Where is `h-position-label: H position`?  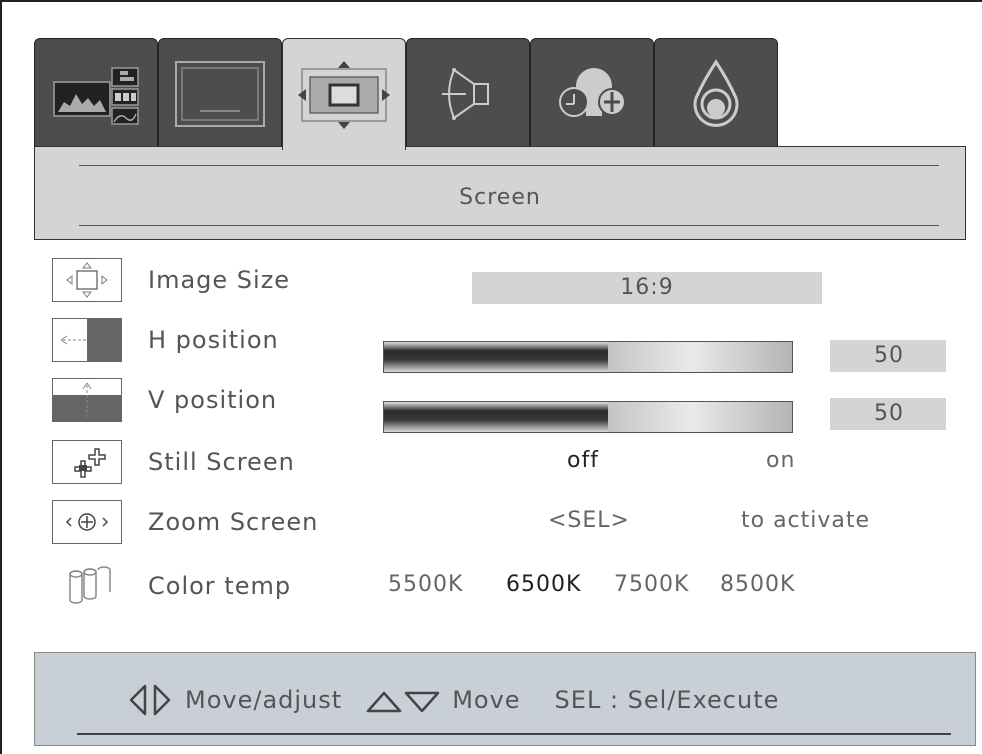 h-position-label: H position is located at coordinates (213, 340).